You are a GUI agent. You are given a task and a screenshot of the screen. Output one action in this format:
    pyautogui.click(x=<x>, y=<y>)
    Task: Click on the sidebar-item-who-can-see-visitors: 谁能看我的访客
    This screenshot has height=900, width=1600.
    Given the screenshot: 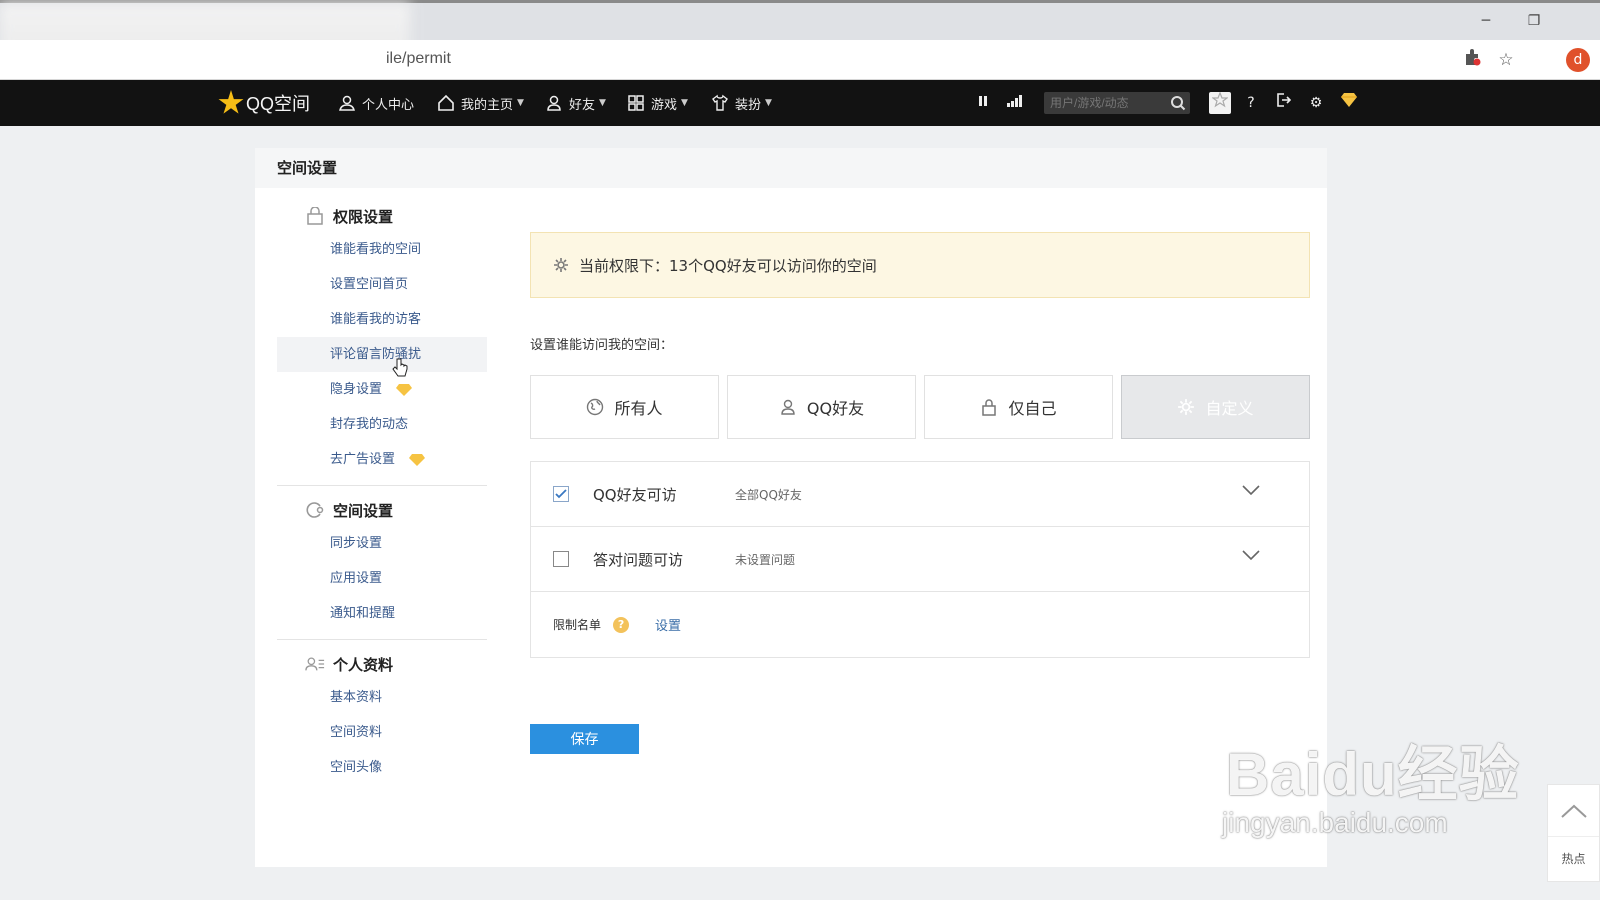 What is the action you would take?
    pyautogui.click(x=382, y=319)
    